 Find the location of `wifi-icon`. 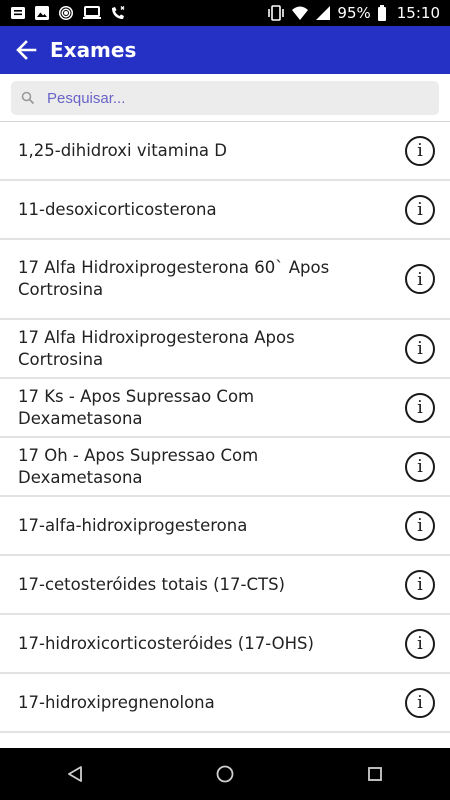

wifi-icon is located at coordinates (300, 13).